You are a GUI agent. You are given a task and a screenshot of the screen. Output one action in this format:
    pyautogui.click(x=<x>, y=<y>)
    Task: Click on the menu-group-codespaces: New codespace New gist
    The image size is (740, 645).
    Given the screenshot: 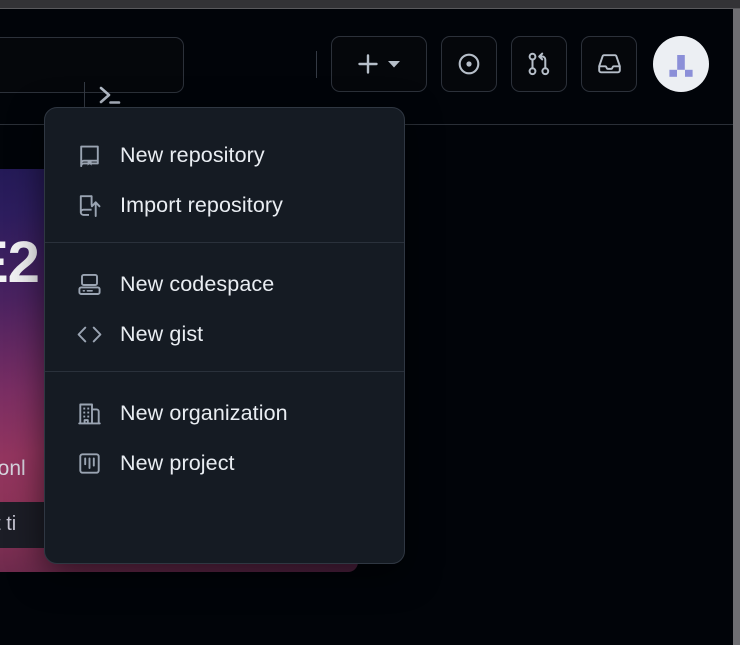 What is the action you would take?
    pyautogui.click(x=224, y=307)
    